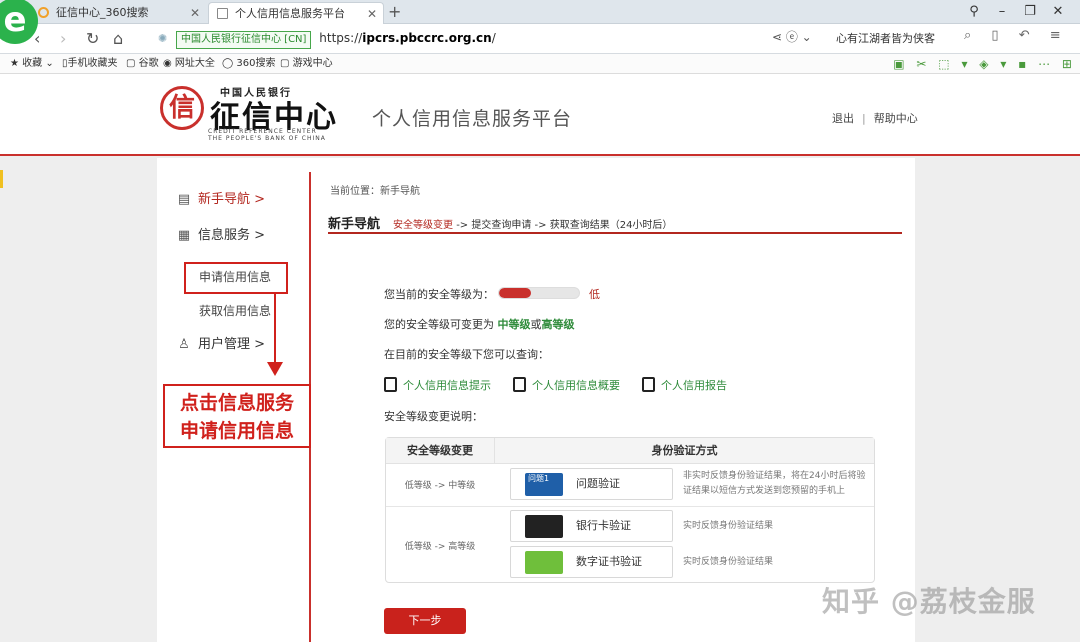 The width and height of the screenshot is (1080, 642). Describe the element at coordinates (539, 293) in the screenshot. I see `security-level-bar` at that location.